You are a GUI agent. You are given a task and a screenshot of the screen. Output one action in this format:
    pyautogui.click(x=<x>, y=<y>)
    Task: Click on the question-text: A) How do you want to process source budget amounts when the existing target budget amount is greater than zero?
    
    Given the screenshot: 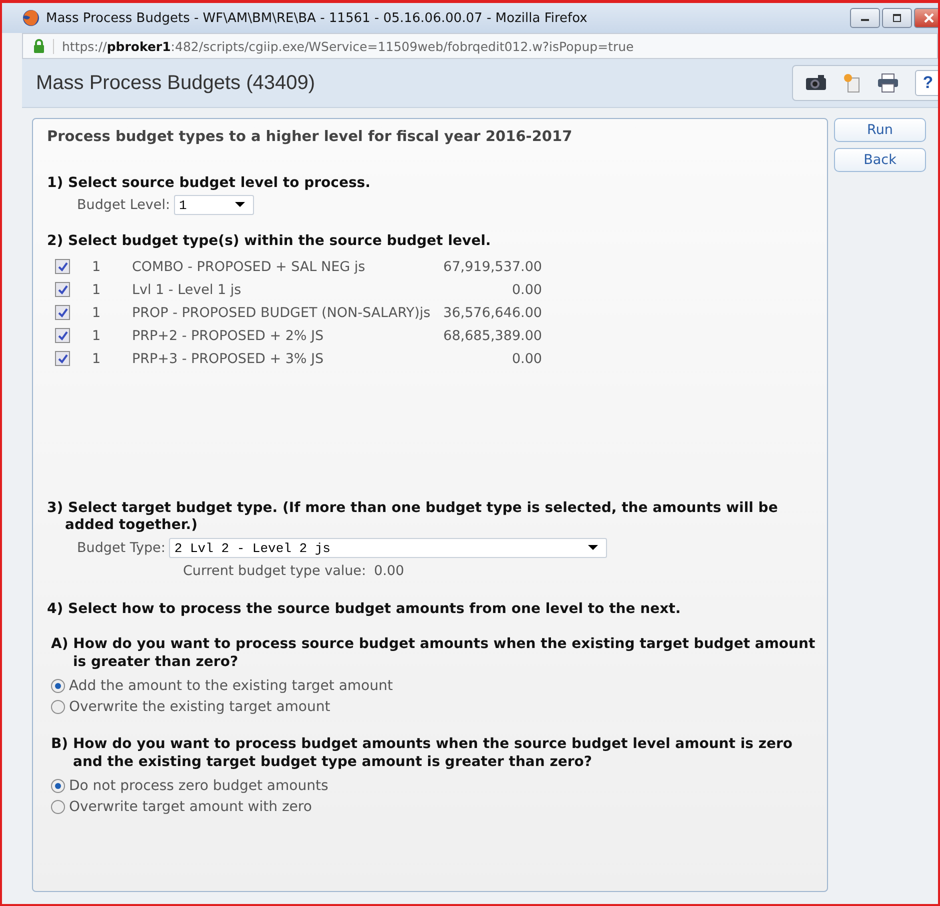 What is the action you would take?
    pyautogui.click(x=433, y=653)
    